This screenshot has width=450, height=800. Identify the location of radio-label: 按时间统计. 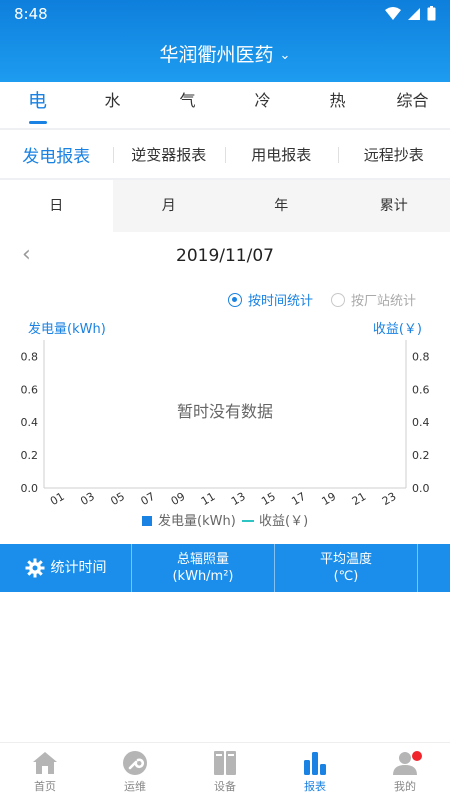
(280, 301).